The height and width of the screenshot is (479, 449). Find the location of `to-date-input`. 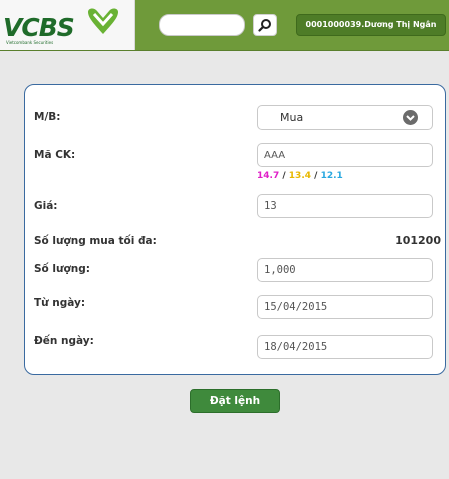

to-date-input is located at coordinates (345, 347).